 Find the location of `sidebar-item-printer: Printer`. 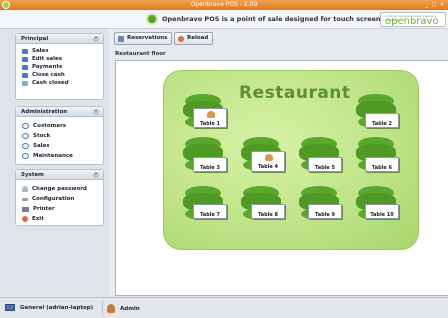

sidebar-item-printer: Printer is located at coordinates (62, 209).